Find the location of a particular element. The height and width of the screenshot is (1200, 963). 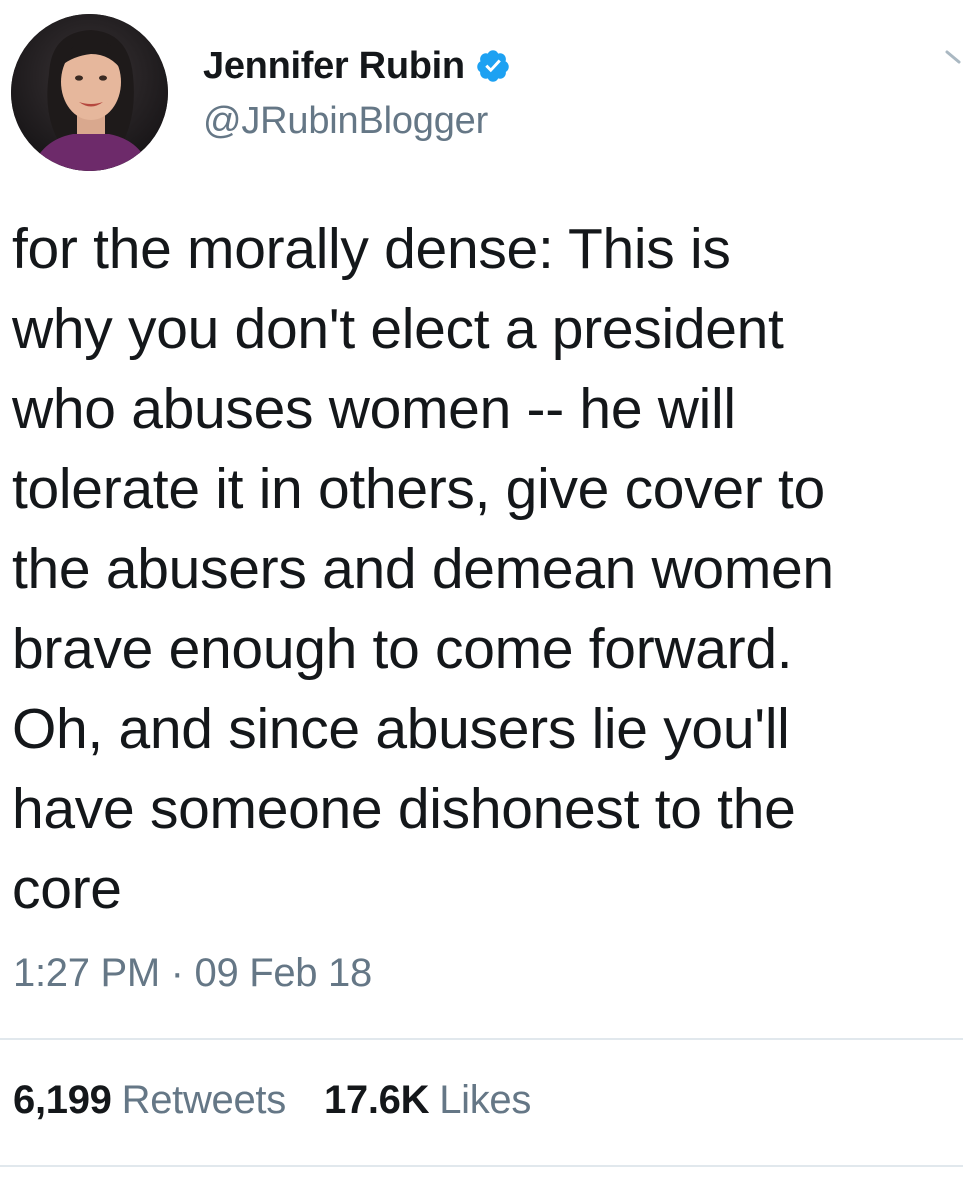

author-avatar is located at coordinates (89, 92).